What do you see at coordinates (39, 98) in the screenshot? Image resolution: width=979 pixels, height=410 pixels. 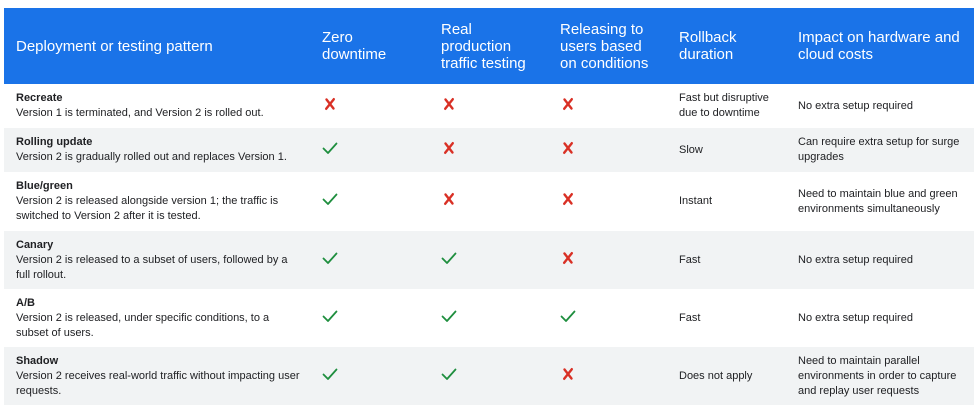 I see `pattern-name: Recreate` at bounding box center [39, 98].